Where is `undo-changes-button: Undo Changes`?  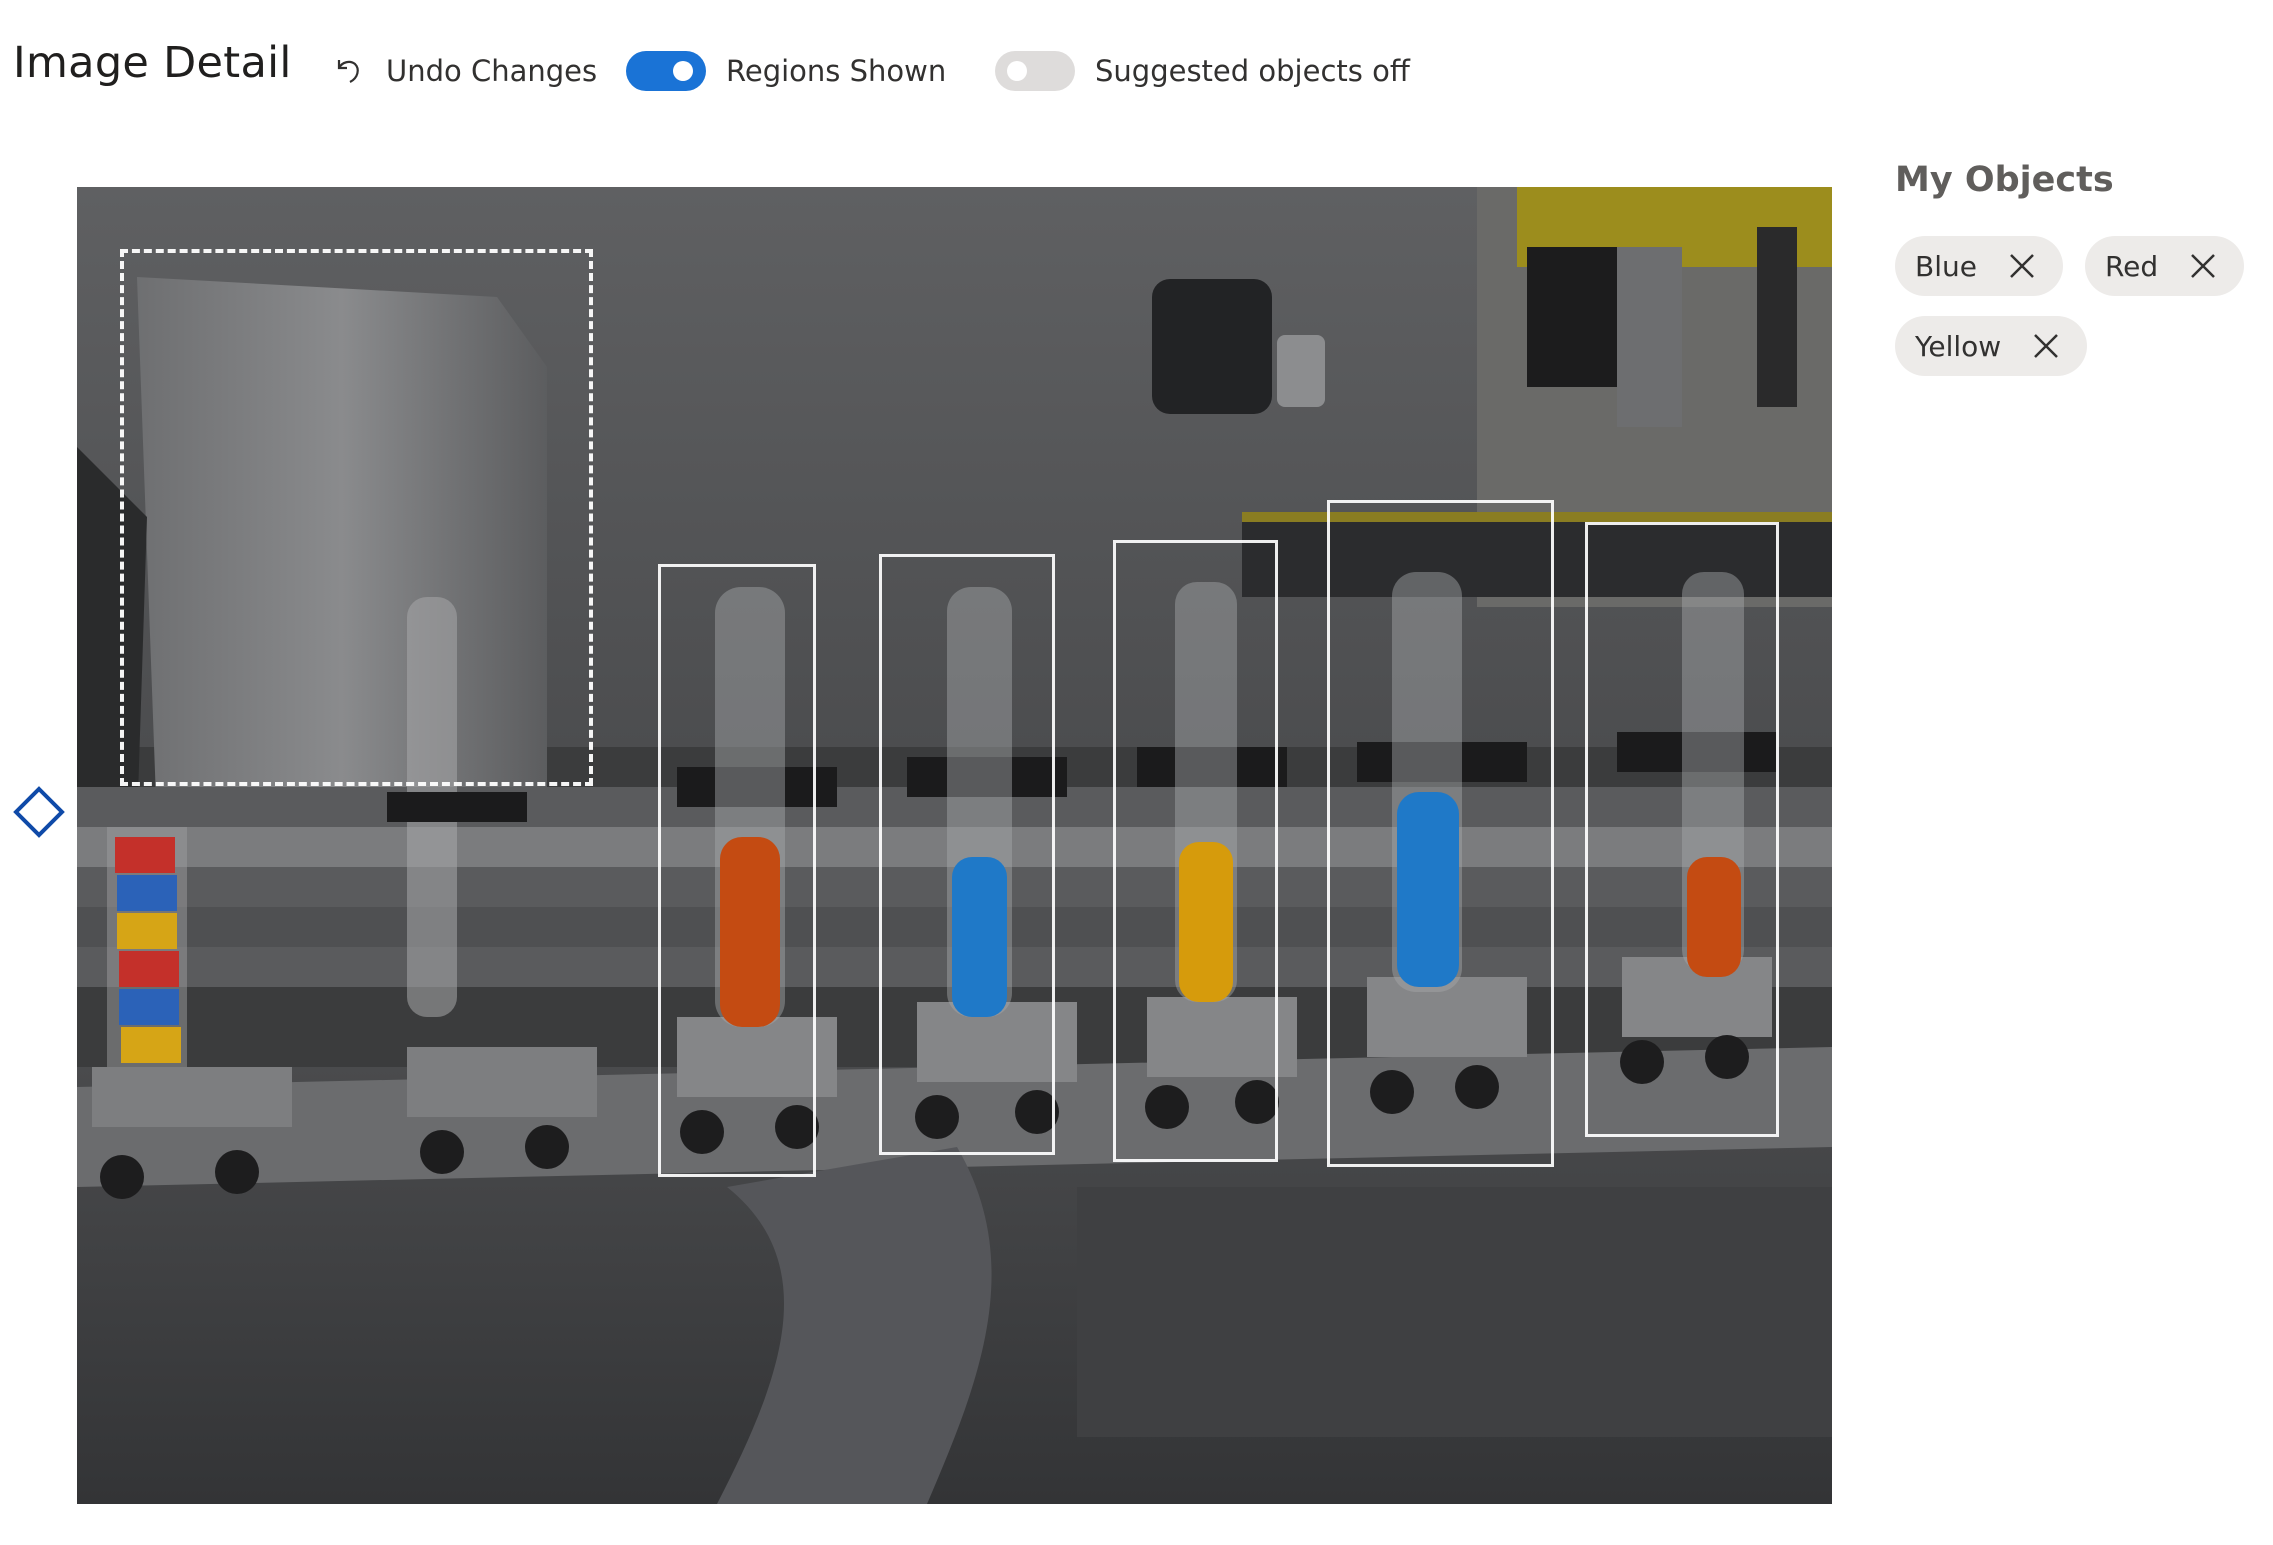 undo-changes-button: Undo Changes is located at coordinates (463, 71).